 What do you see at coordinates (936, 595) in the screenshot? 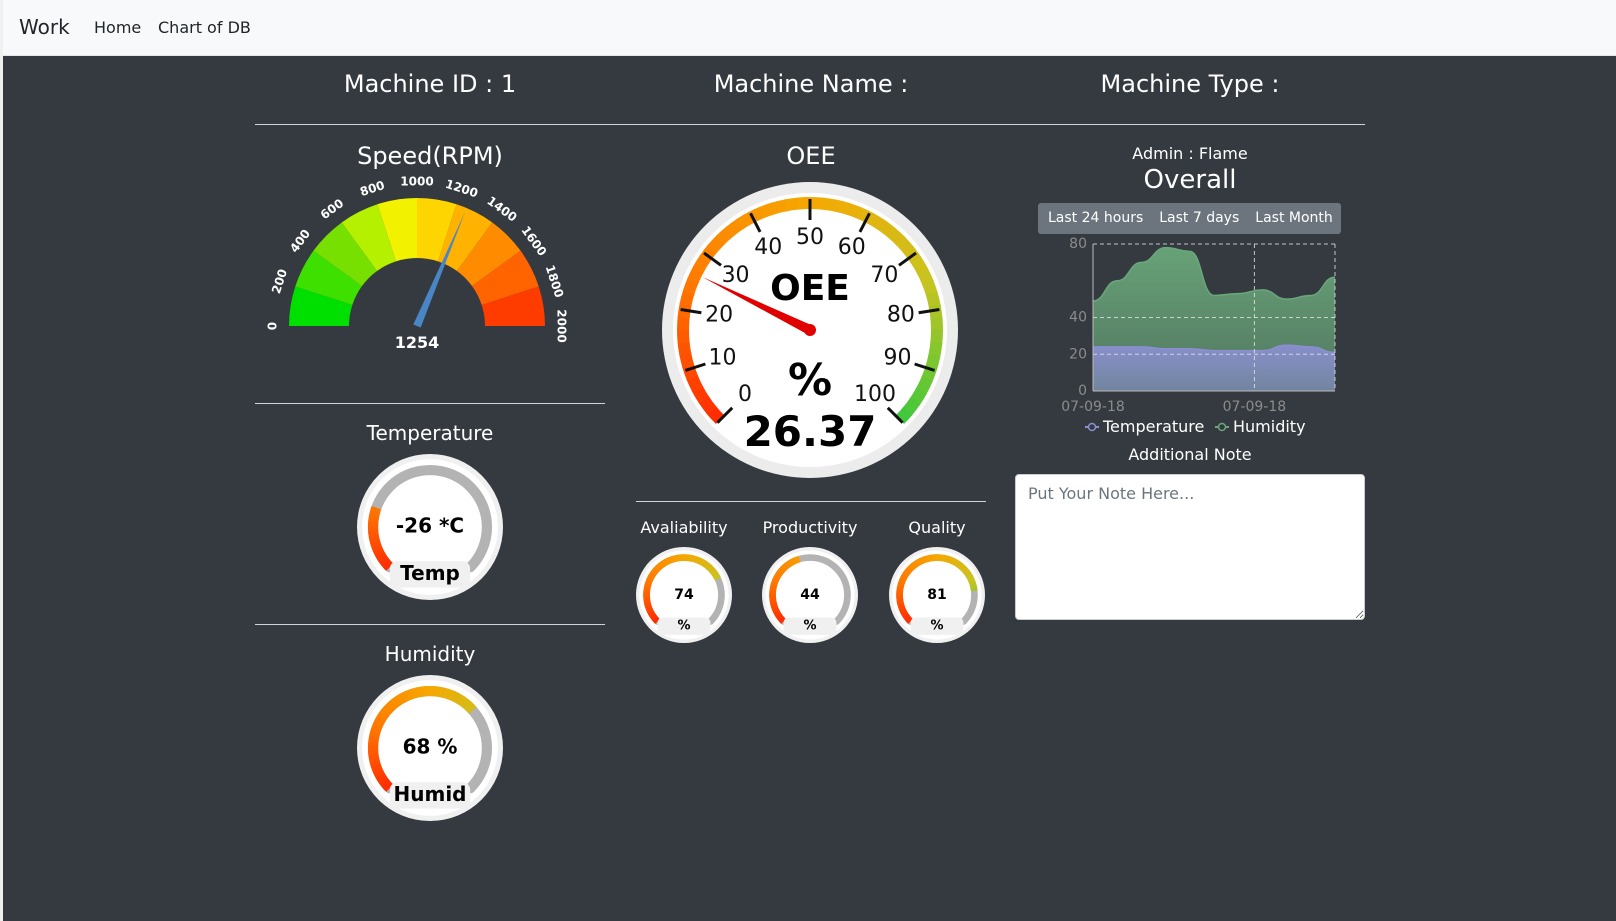
I see `kpi-2-value: 81` at bounding box center [936, 595].